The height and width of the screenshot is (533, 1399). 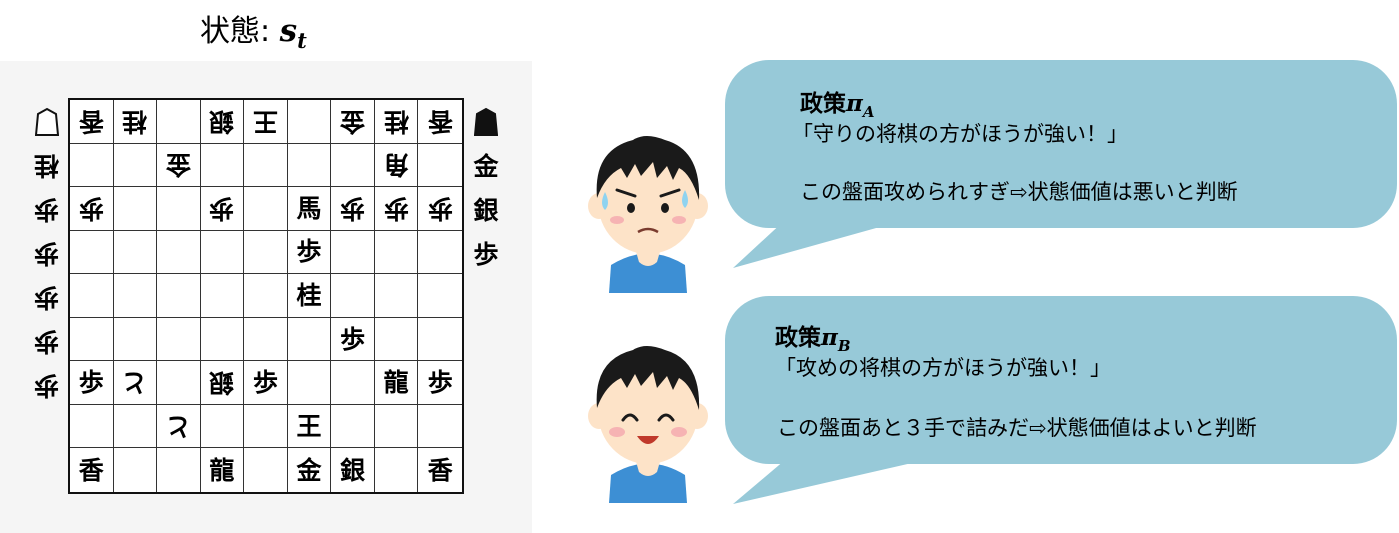 What do you see at coordinates (486, 210) in the screenshot?
I see `sente-hand-piece: 銀` at bounding box center [486, 210].